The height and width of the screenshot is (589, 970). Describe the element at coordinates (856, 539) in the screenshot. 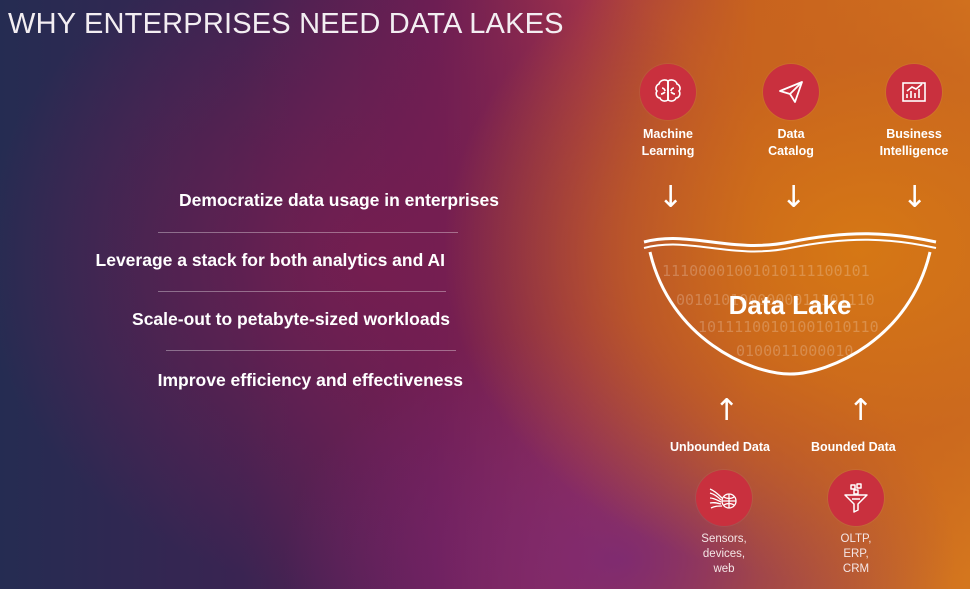

I see `source-caption: OLTP,` at that location.